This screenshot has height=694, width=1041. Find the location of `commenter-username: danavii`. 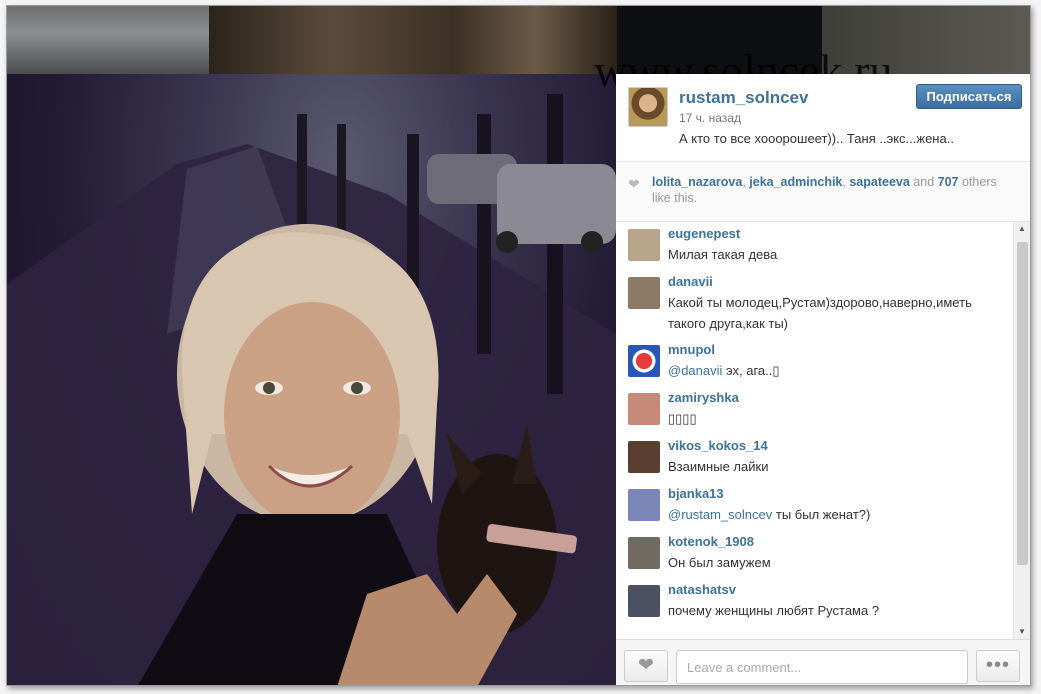

commenter-username: danavii is located at coordinates (690, 281).